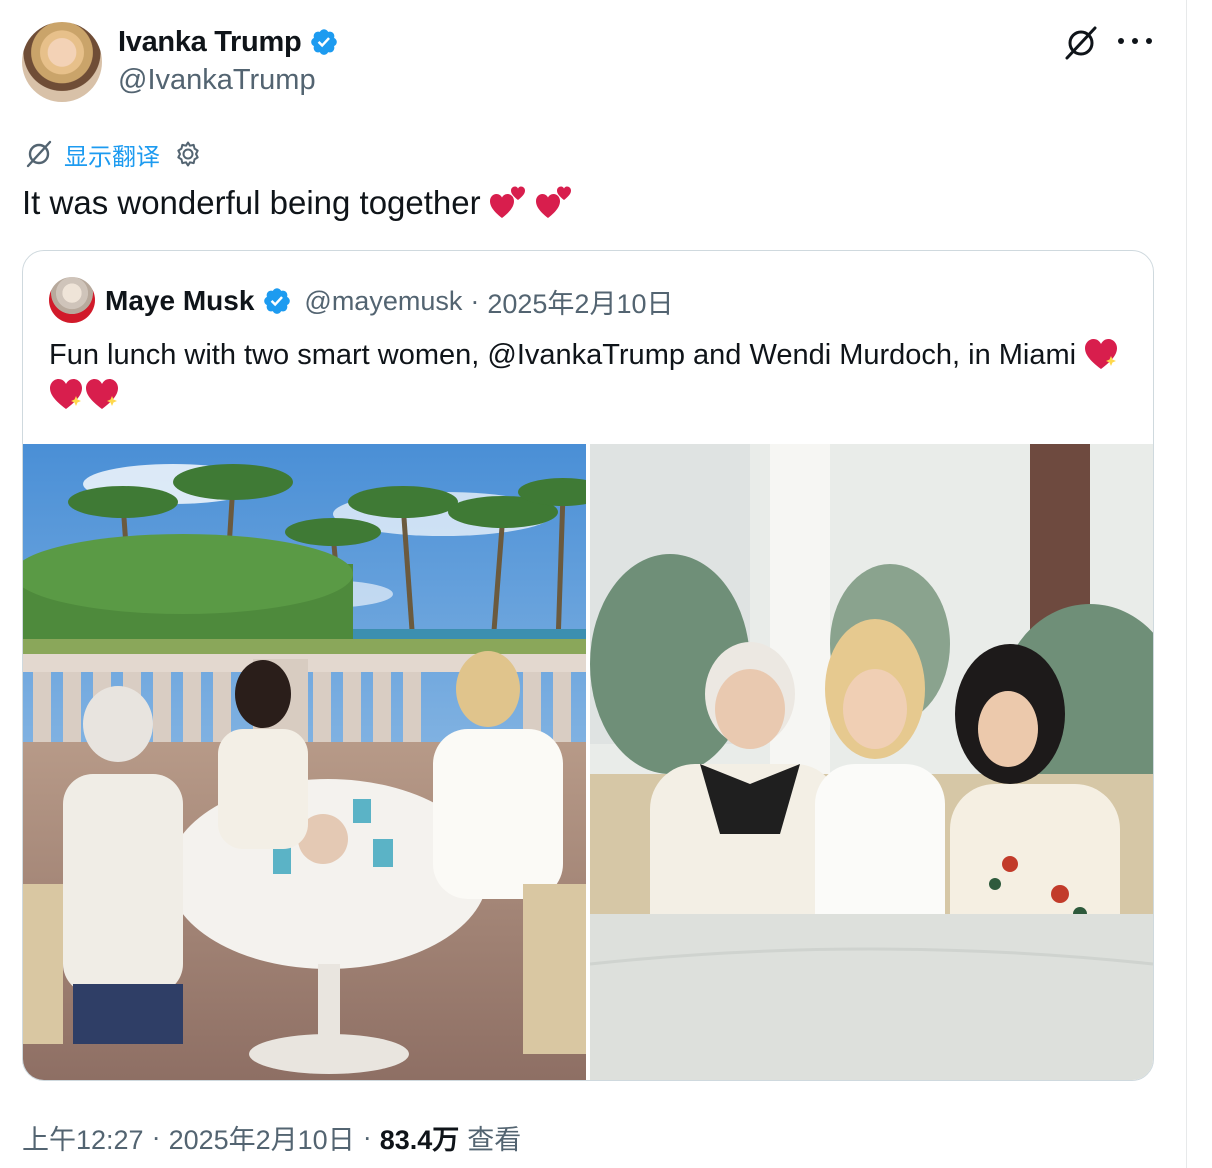  What do you see at coordinates (188, 154) in the screenshot?
I see `settings-gear-icon` at bounding box center [188, 154].